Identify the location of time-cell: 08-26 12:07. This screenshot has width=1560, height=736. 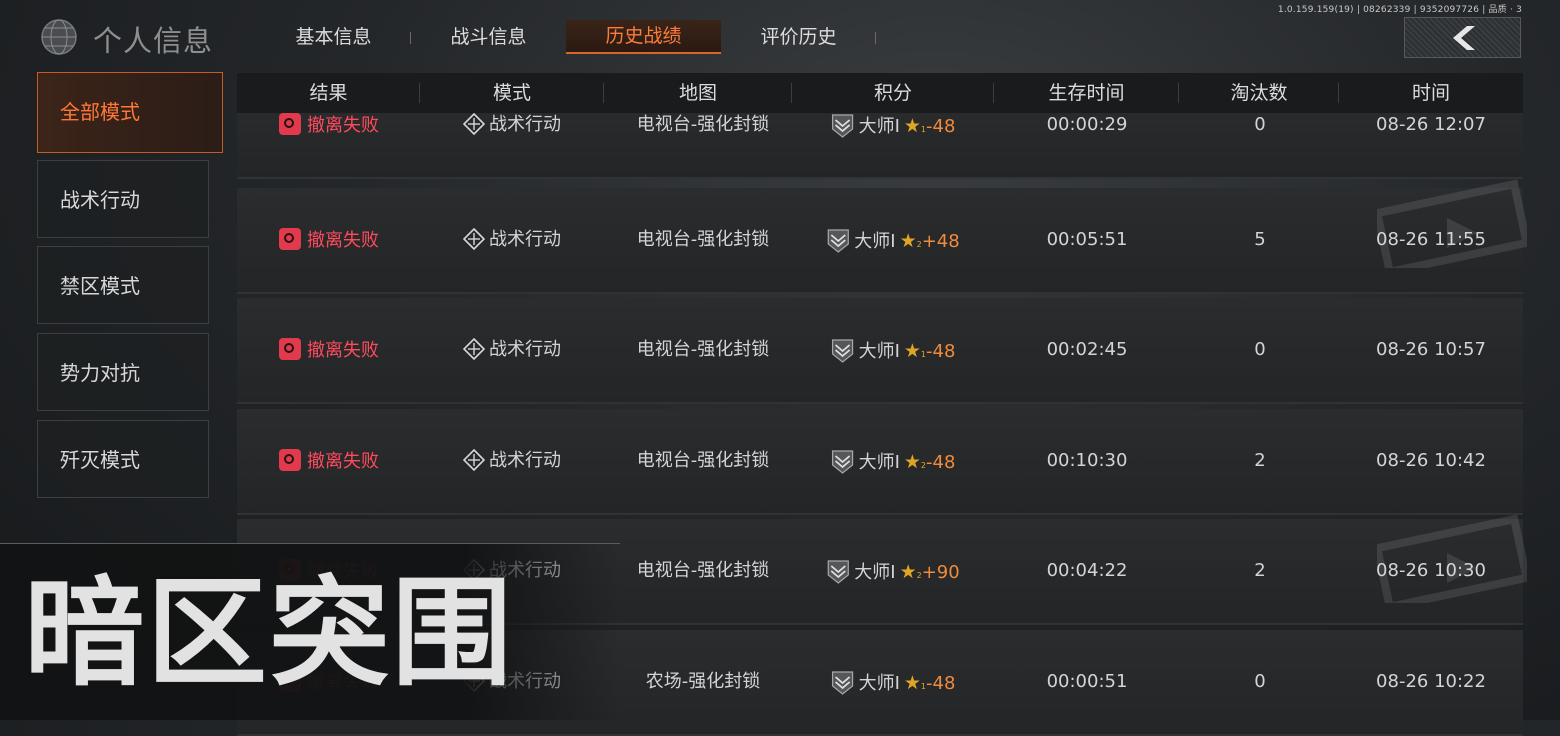
(1431, 125).